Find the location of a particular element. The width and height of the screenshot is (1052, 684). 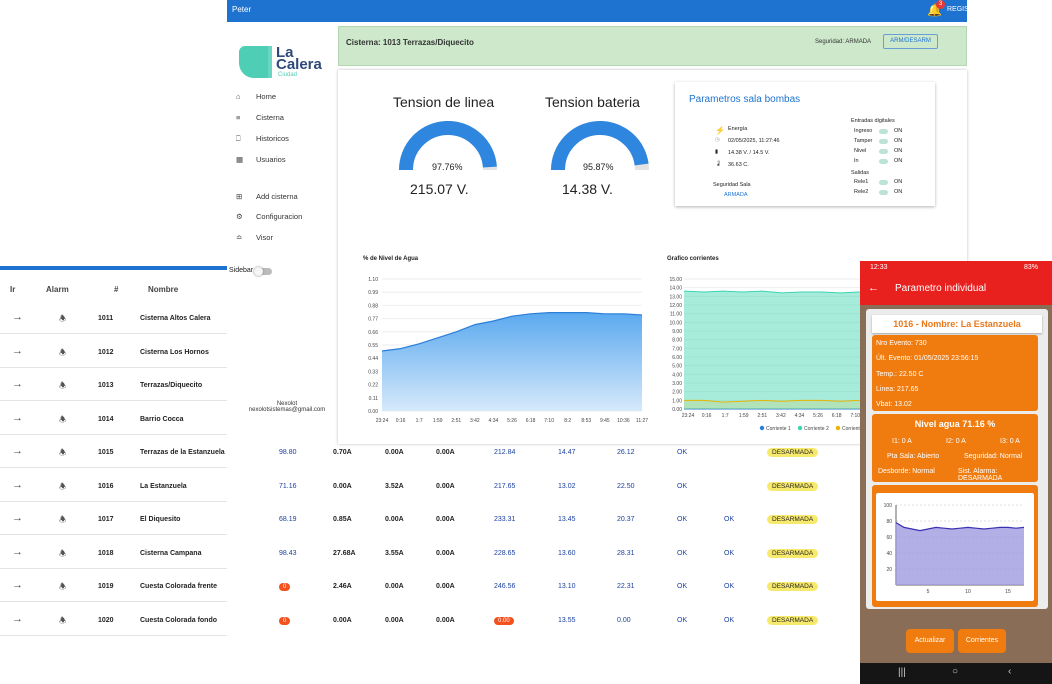

register-link: REGIS is located at coordinates (958, 9).